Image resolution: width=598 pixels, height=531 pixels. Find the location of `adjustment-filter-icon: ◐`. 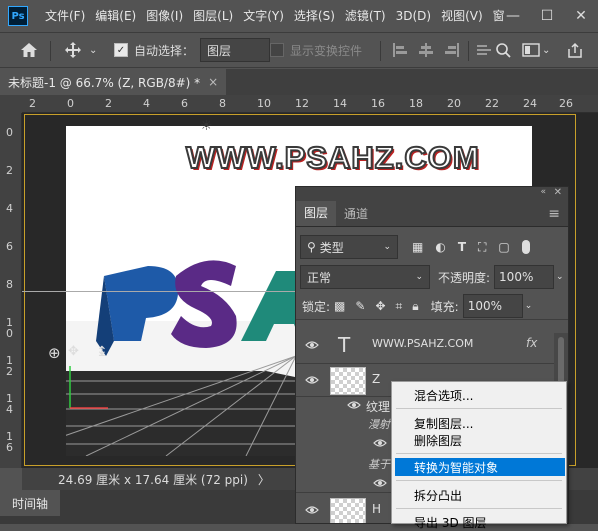

adjustment-filter-icon: ◐ is located at coordinates (440, 247).